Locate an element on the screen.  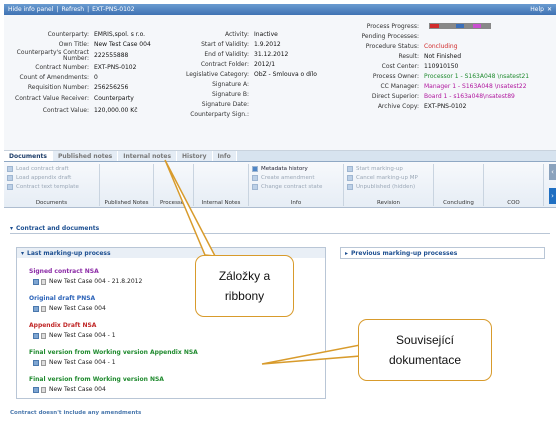
info-label: Legislative Category: is located at coordinates (217, 74).